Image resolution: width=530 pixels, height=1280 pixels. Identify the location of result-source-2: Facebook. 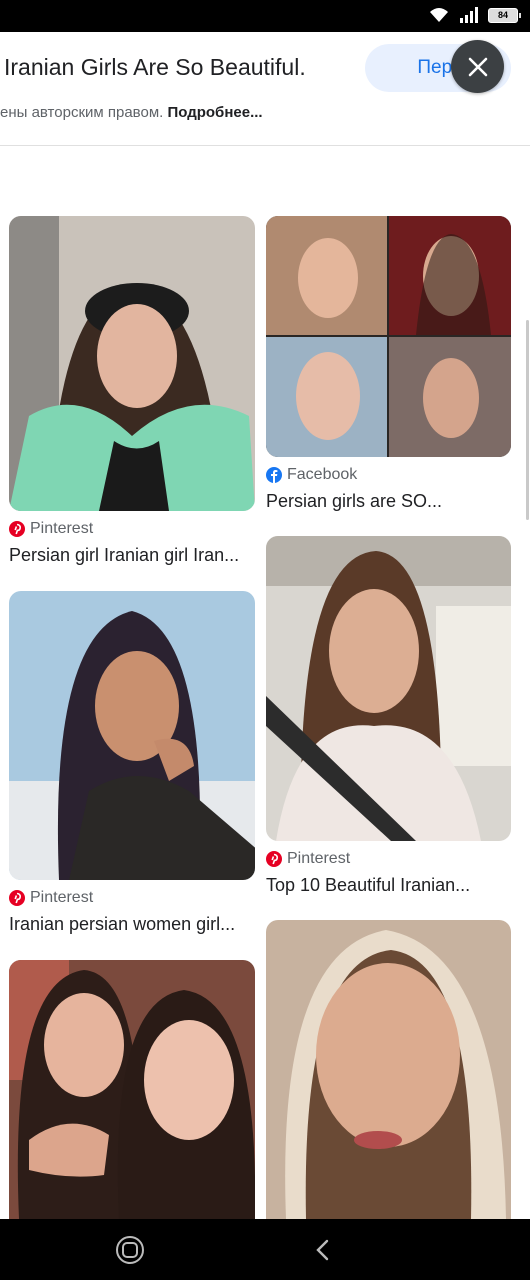
(311, 475).